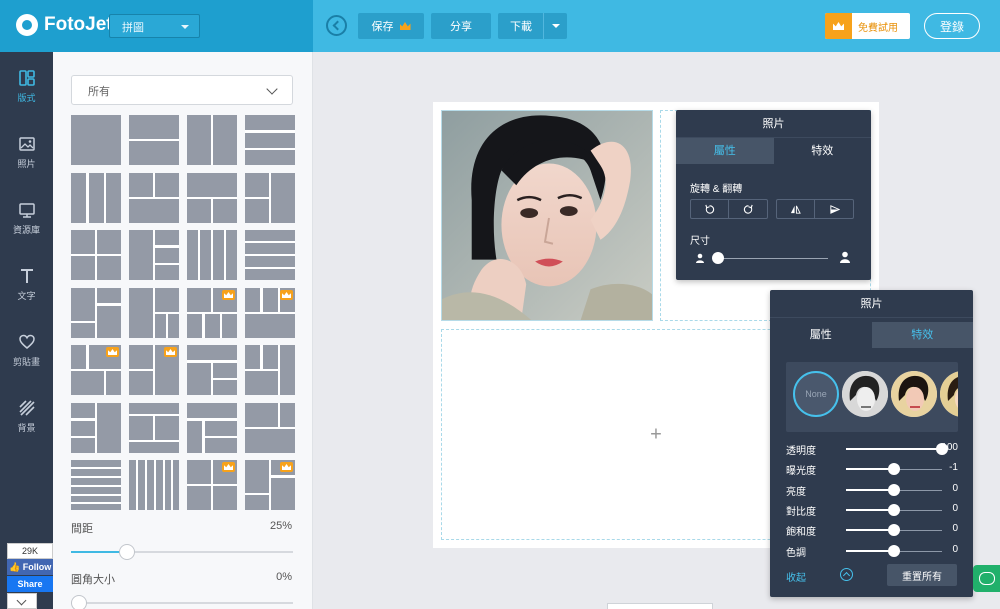  I want to click on rotate-left-button, so click(710, 209).